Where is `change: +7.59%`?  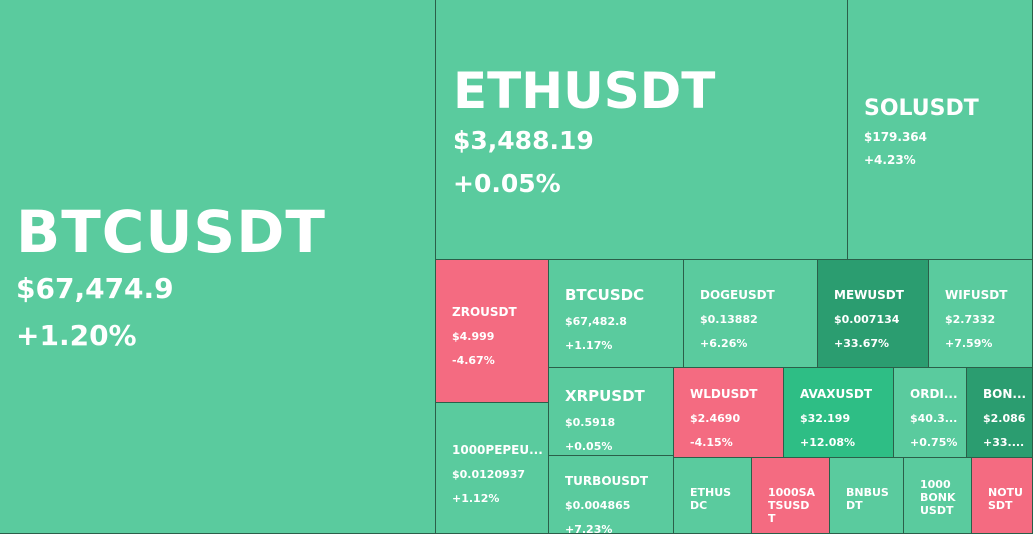
change: +7.59% is located at coordinates (969, 343).